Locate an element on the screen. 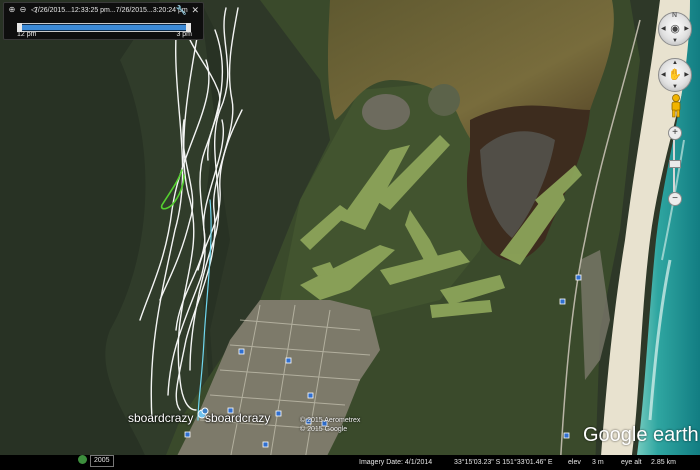 This screenshot has width=700, height=470. tour-icon is located at coordinates (82, 459).